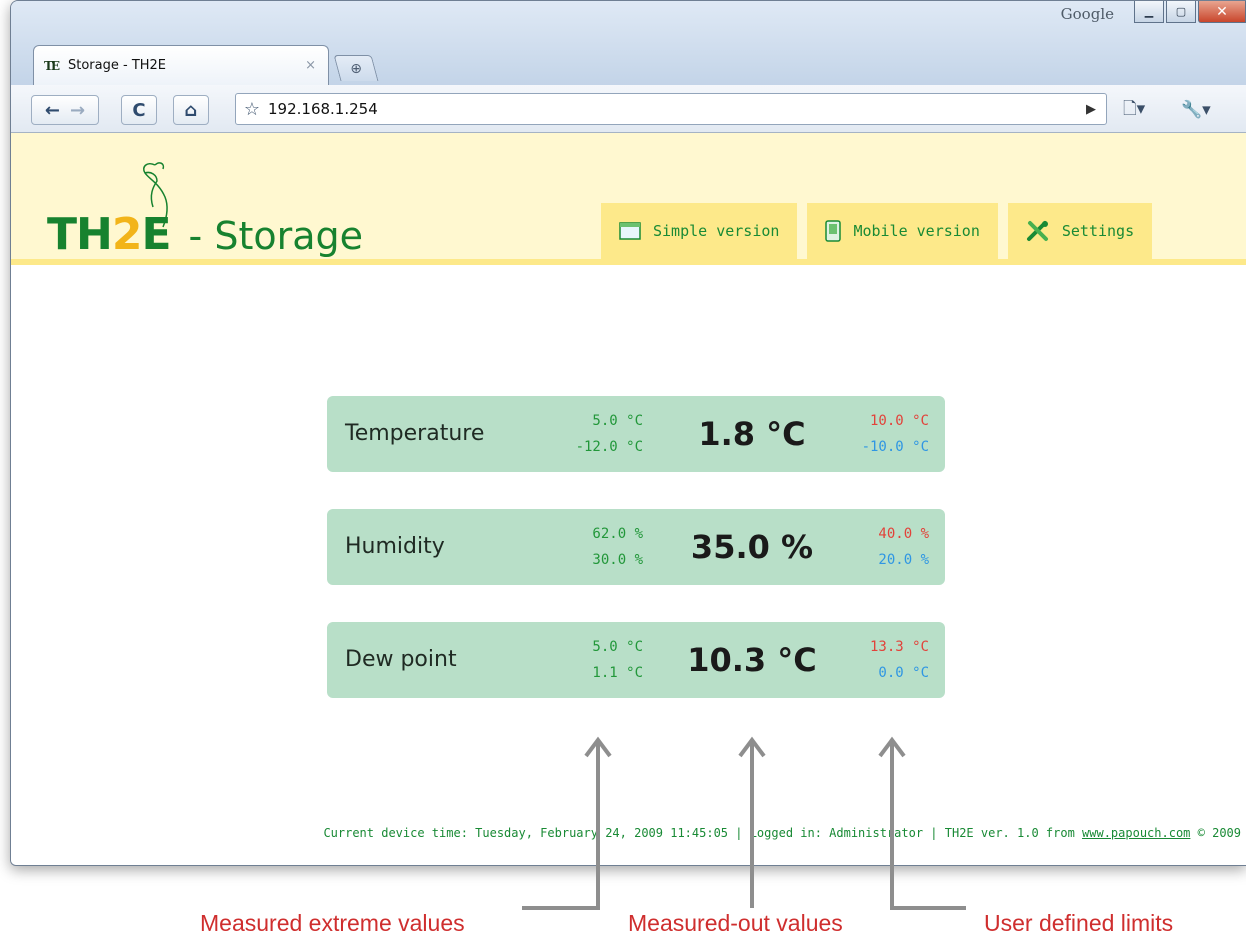 This screenshot has width=1246, height=938. Describe the element at coordinates (833, 231) in the screenshot. I see `mobile-icon` at that location.